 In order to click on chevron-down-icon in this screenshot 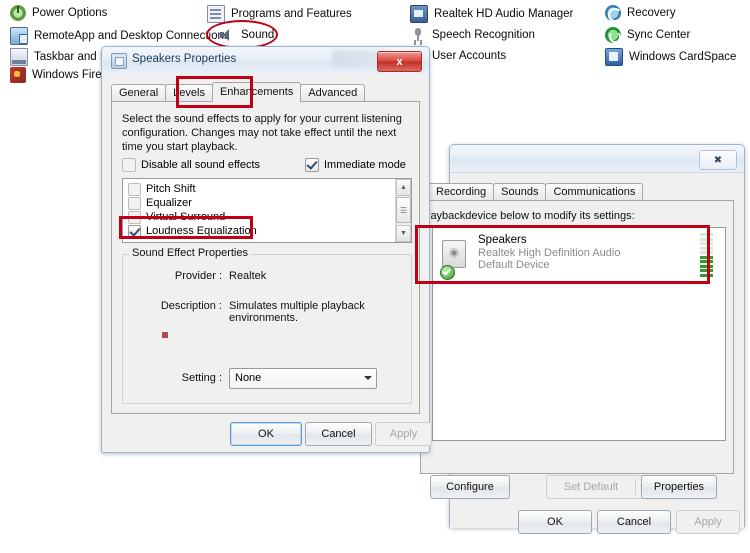, I will do `click(368, 378)`.